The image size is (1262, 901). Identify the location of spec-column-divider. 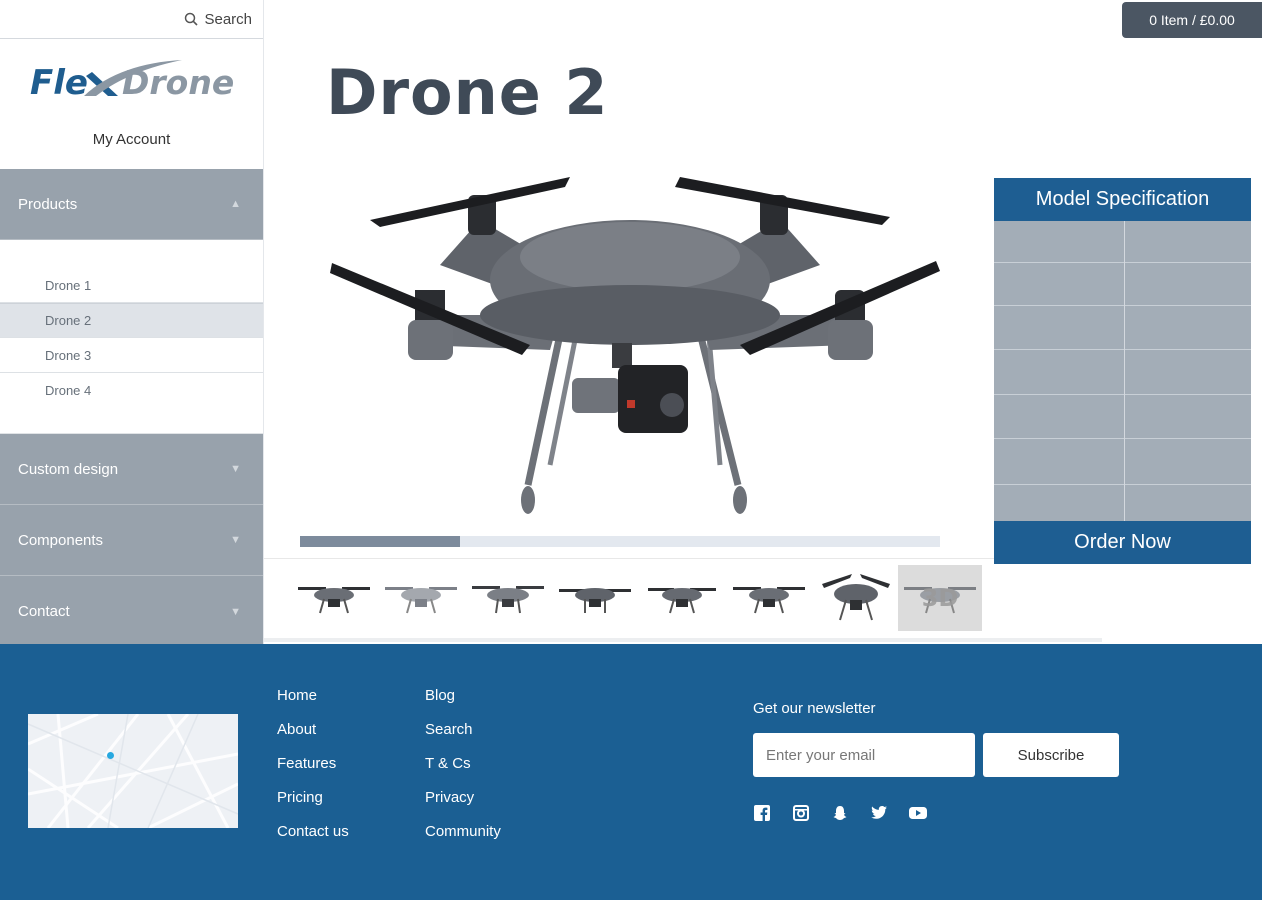
(1124, 371).